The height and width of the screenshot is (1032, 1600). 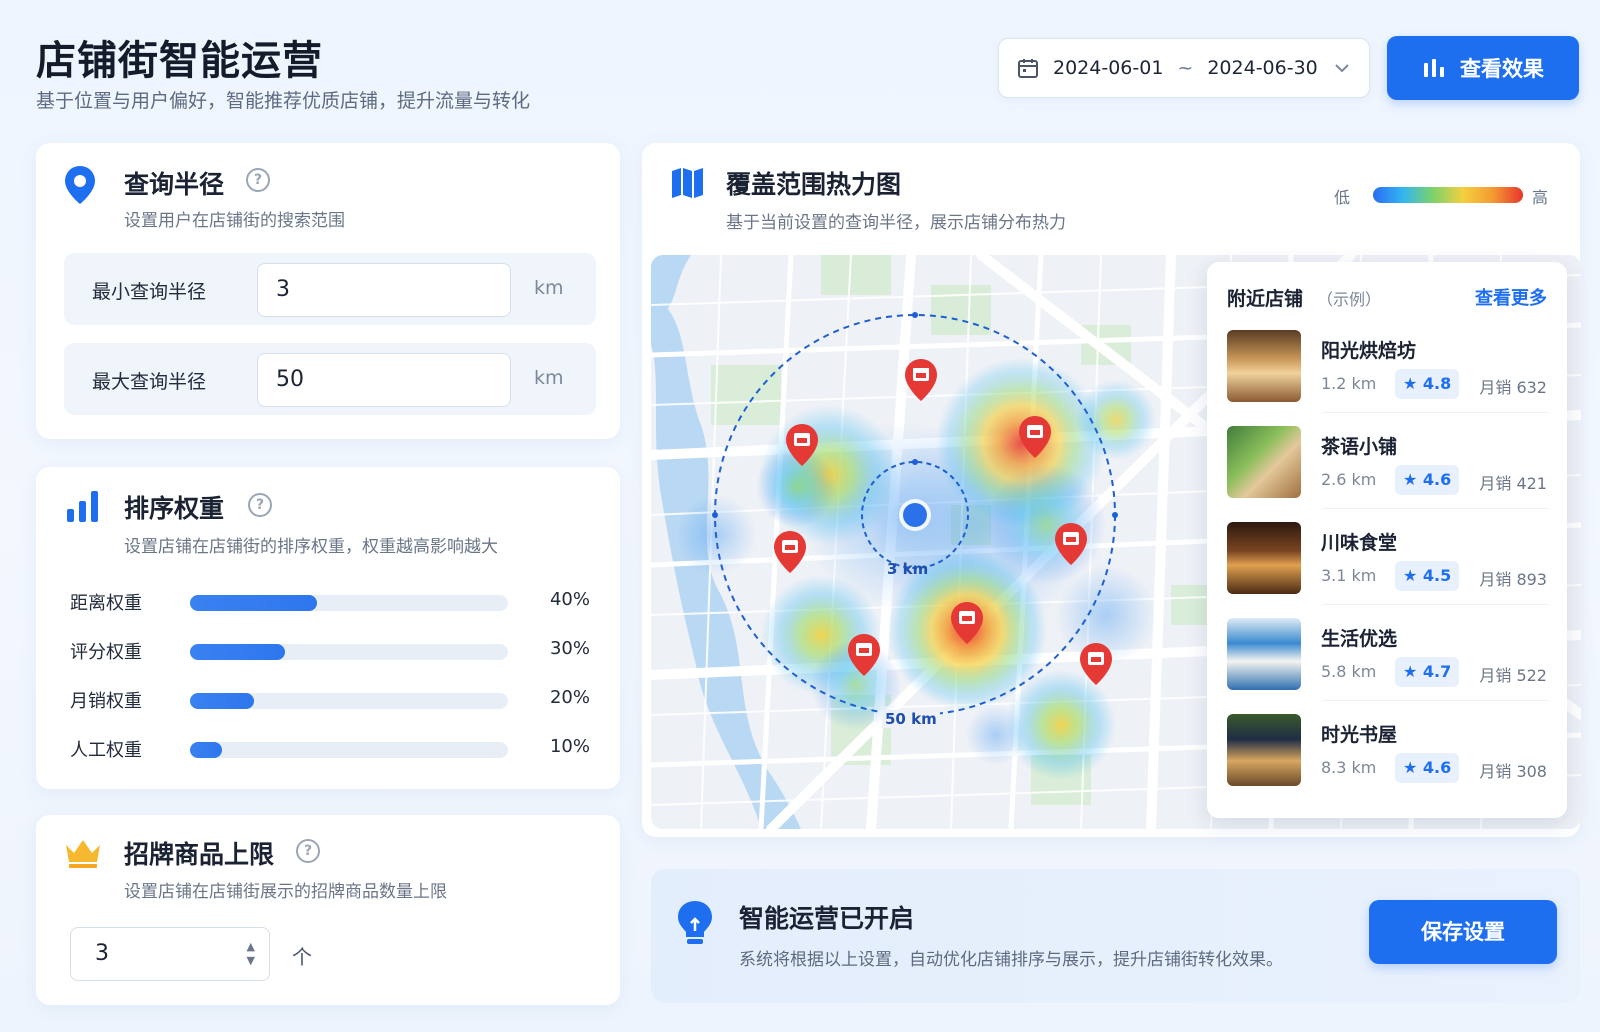 What do you see at coordinates (149, 382) in the screenshot?
I see `max-radius-label: 最大查询半径` at bounding box center [149, 382].